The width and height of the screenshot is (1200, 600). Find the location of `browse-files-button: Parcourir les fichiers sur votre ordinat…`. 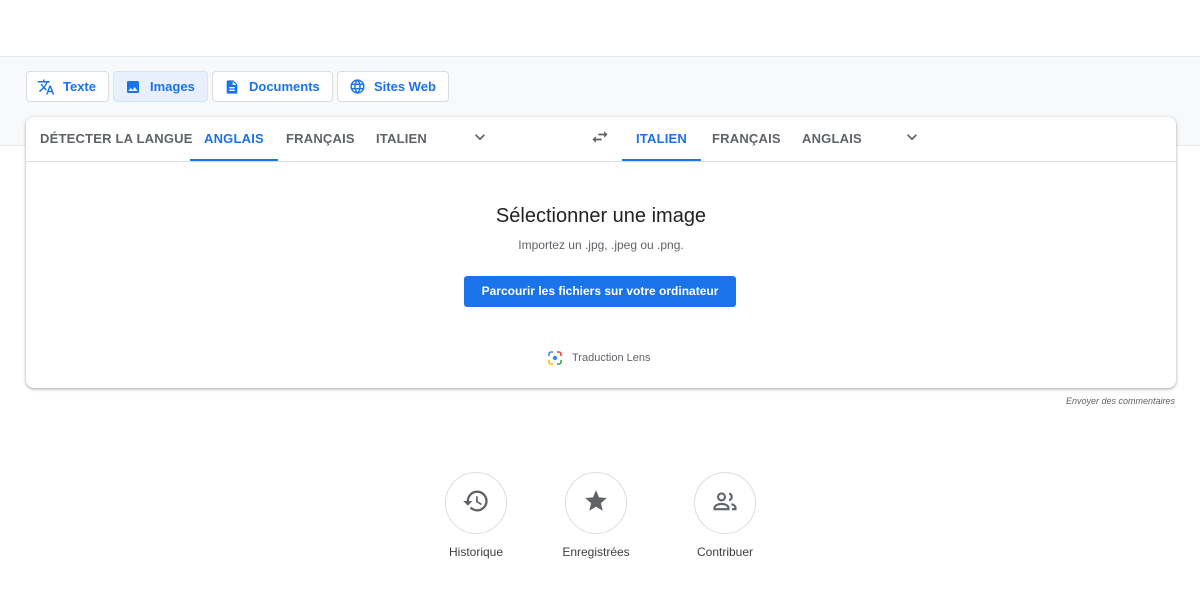

browse-files-button: Parcourir les fichiers sur votre ordinat… is located at coordinates (600, 291).